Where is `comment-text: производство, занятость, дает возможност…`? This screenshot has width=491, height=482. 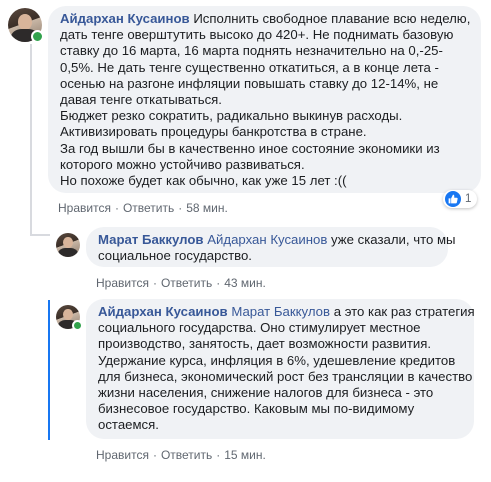 comment-text: производство, занятость, дает возможност… is located at coordinates (265, 344).